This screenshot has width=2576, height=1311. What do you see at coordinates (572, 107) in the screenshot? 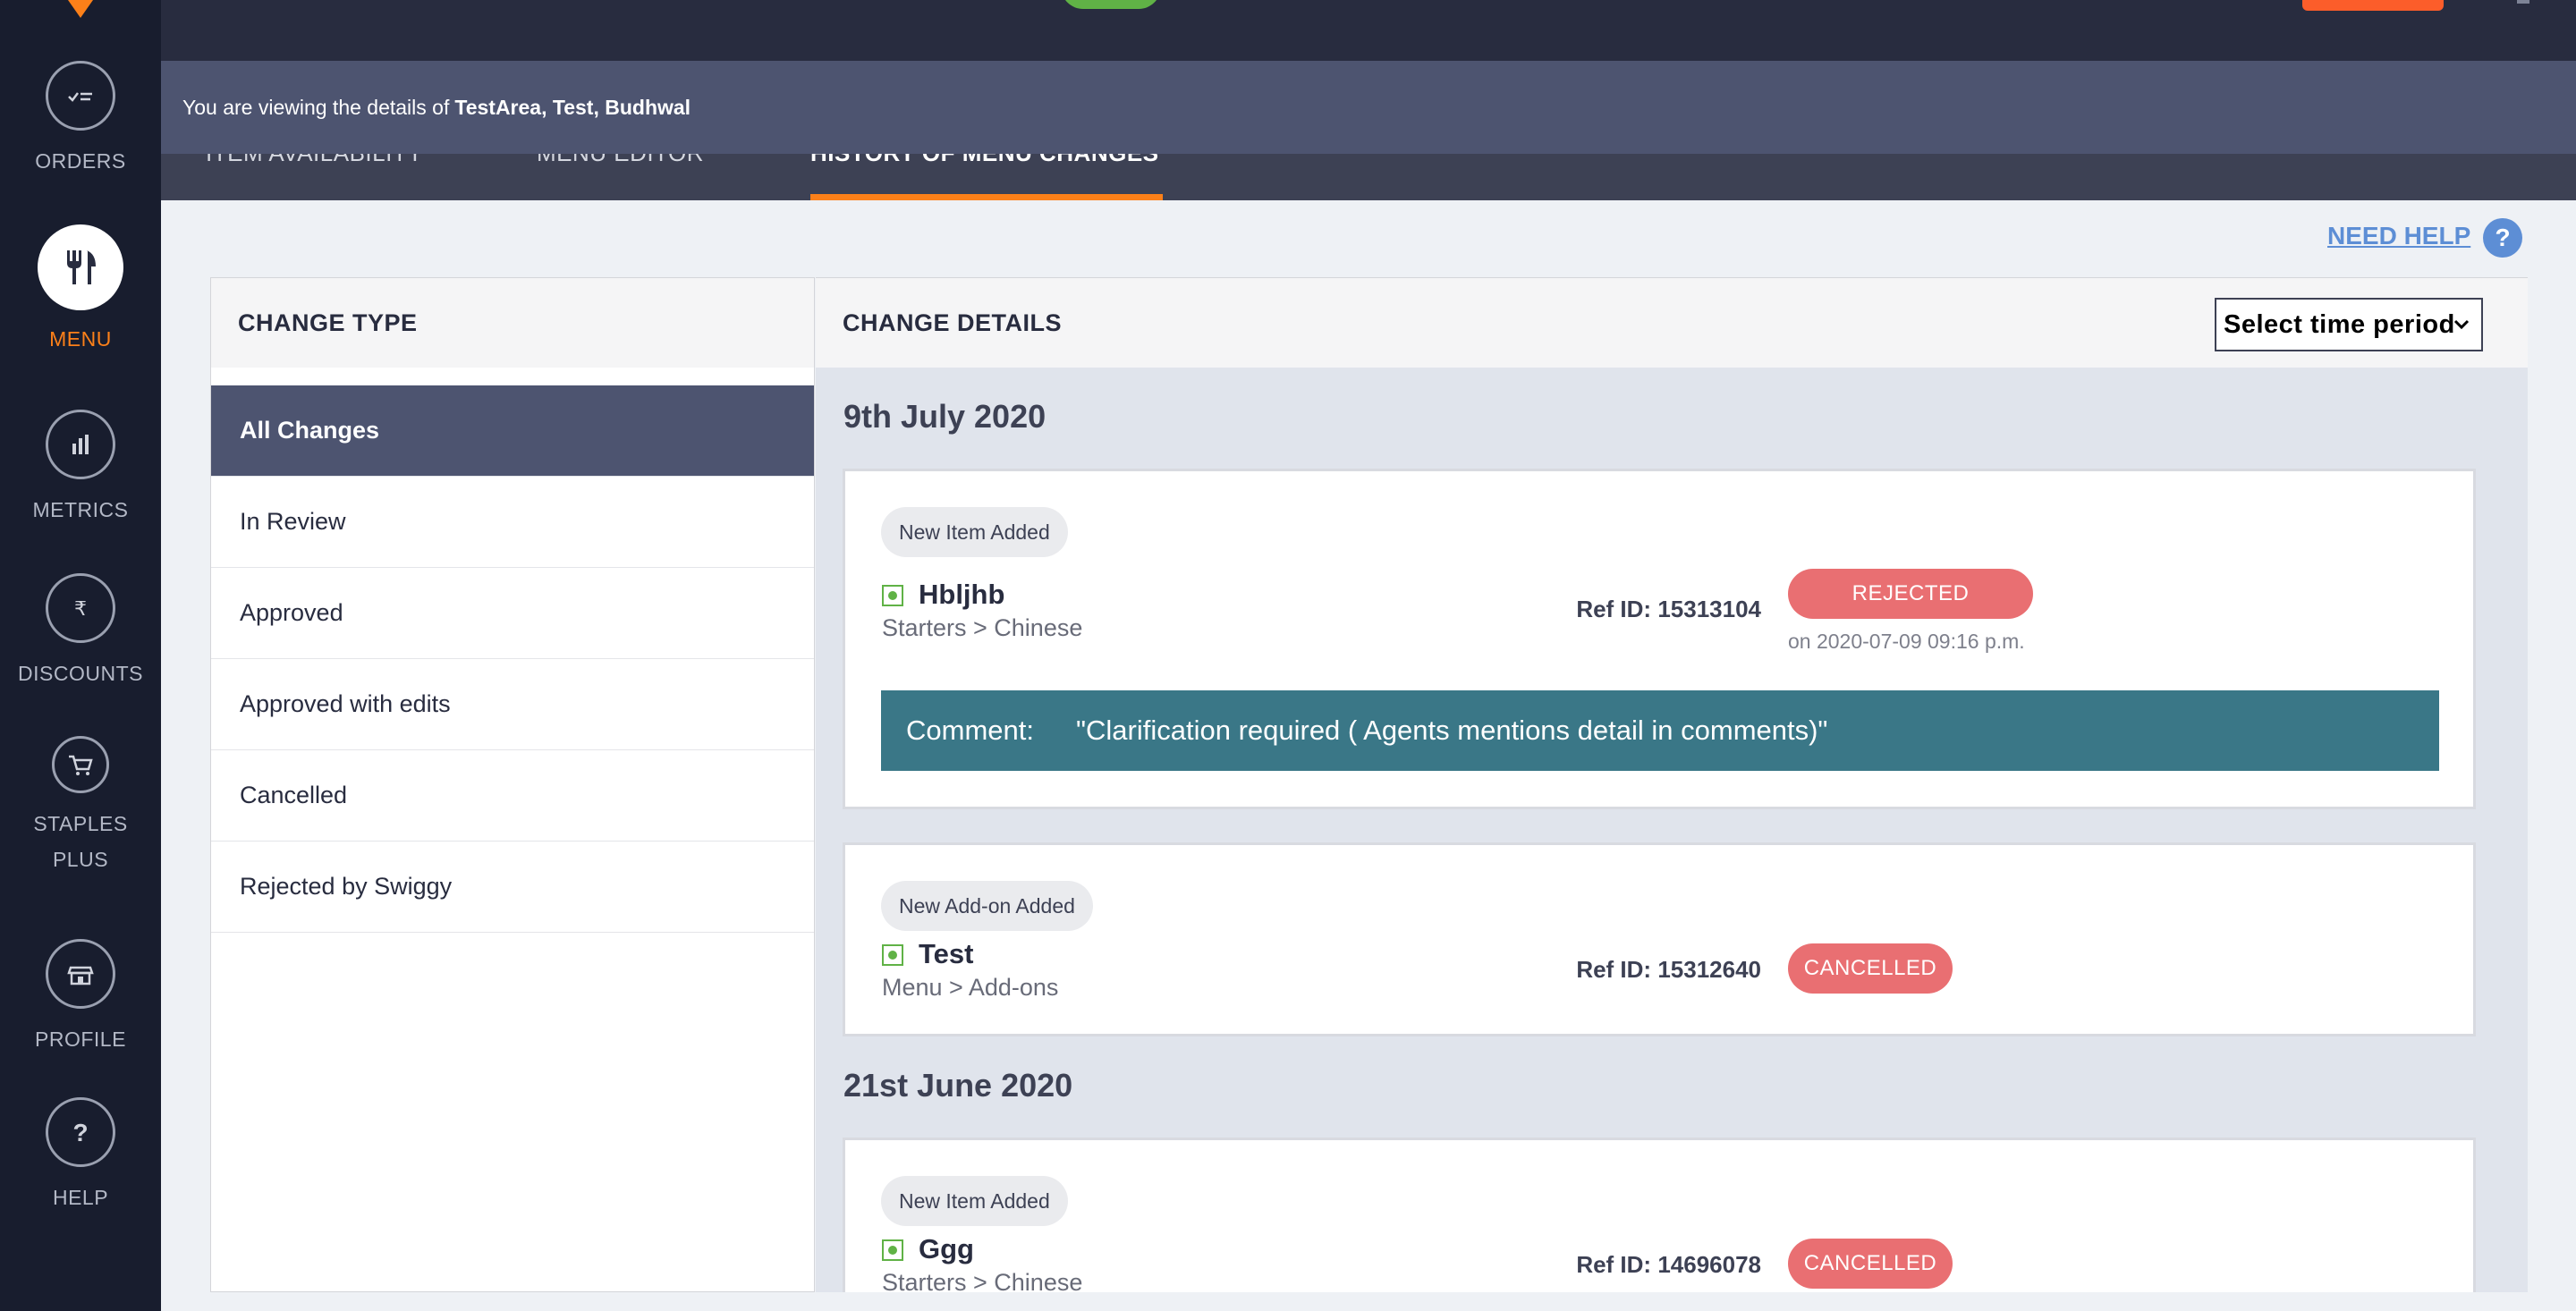
I see `banner-outlet: TestArea, Test, Budhwal` at bounding box center [572, 107].